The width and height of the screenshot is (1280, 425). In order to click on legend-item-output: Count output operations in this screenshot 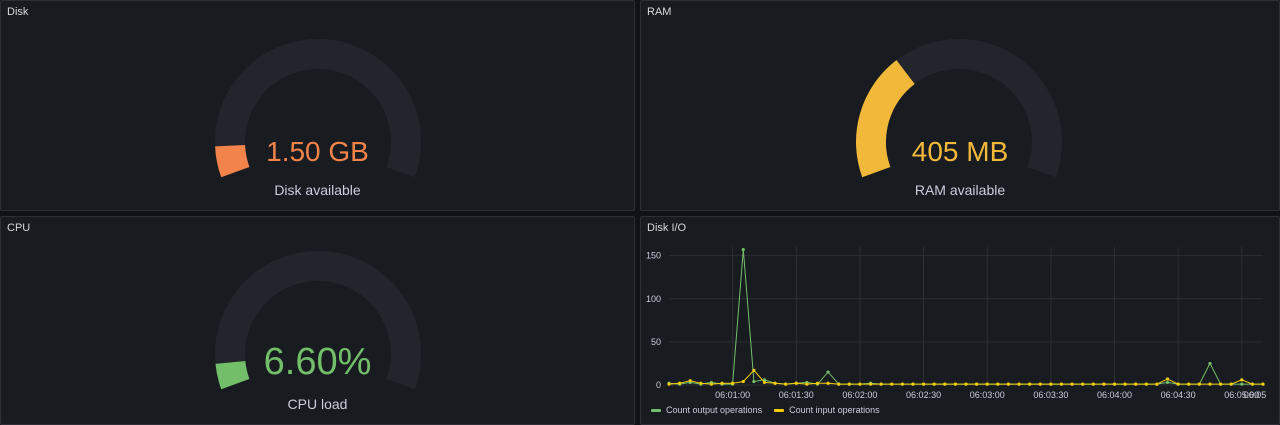, I will do `click(706, 410)`.